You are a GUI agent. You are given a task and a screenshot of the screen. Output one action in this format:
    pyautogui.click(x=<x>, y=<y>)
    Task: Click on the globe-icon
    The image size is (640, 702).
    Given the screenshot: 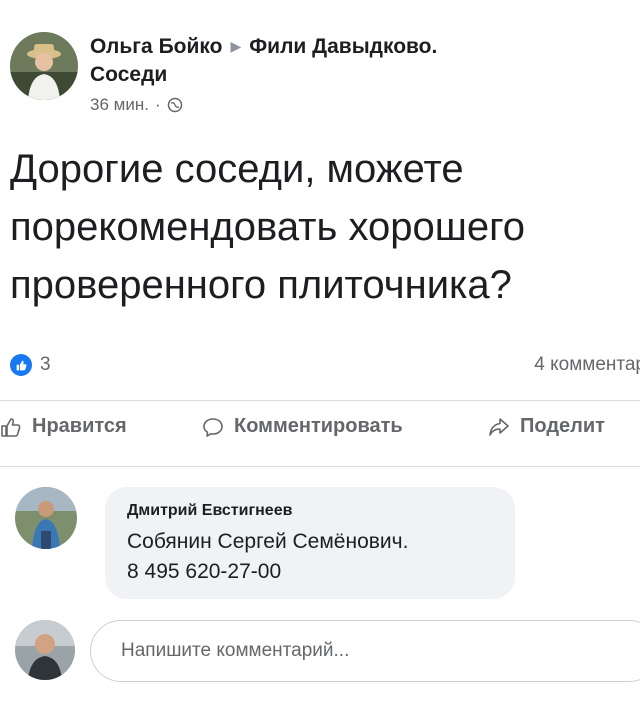 What is the action you would take?
    pyautogui.click(x=175, y=105)
    